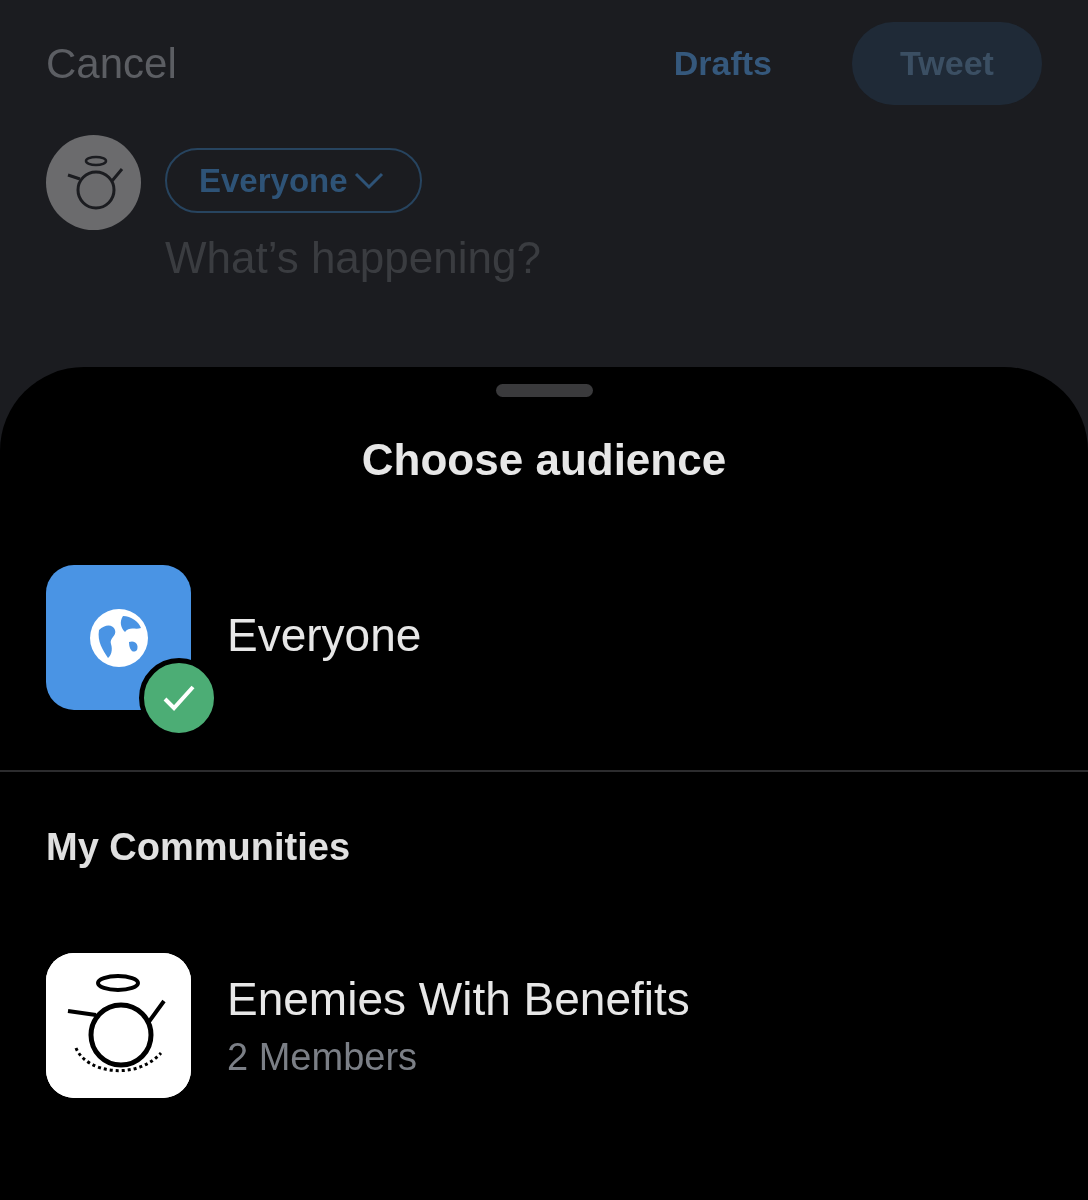 This screenshot has height=1200, width=1088. I want to click on globe-icon, so click(118, 637).